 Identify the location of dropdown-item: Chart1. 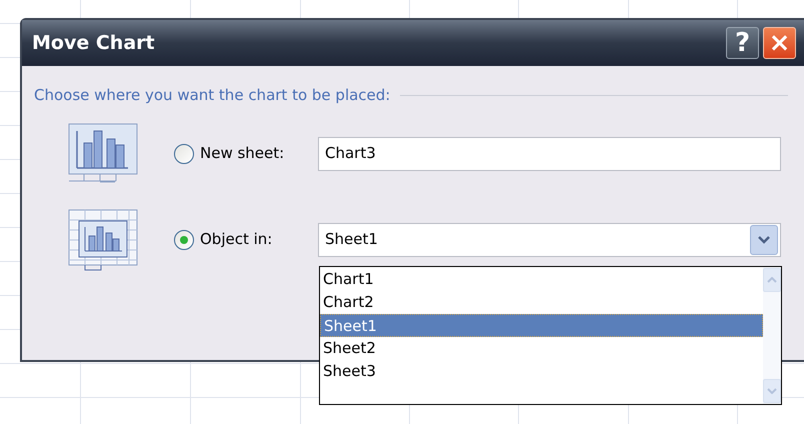
(541, 279).